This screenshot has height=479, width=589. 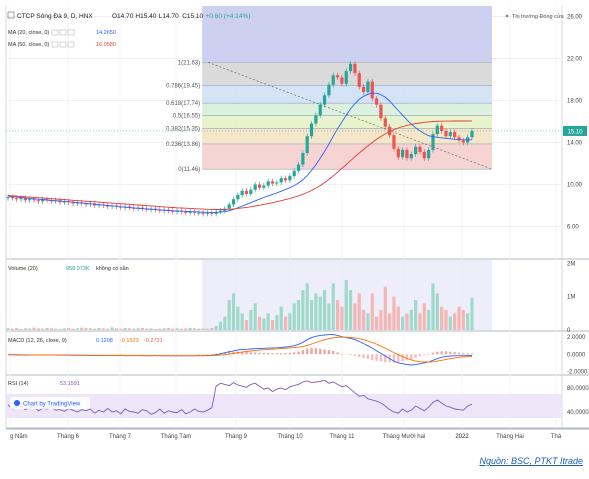 What do you see at coordinates (347, 156) in the screenshot?
I see `fib-band` at bounding box center [347, 156].